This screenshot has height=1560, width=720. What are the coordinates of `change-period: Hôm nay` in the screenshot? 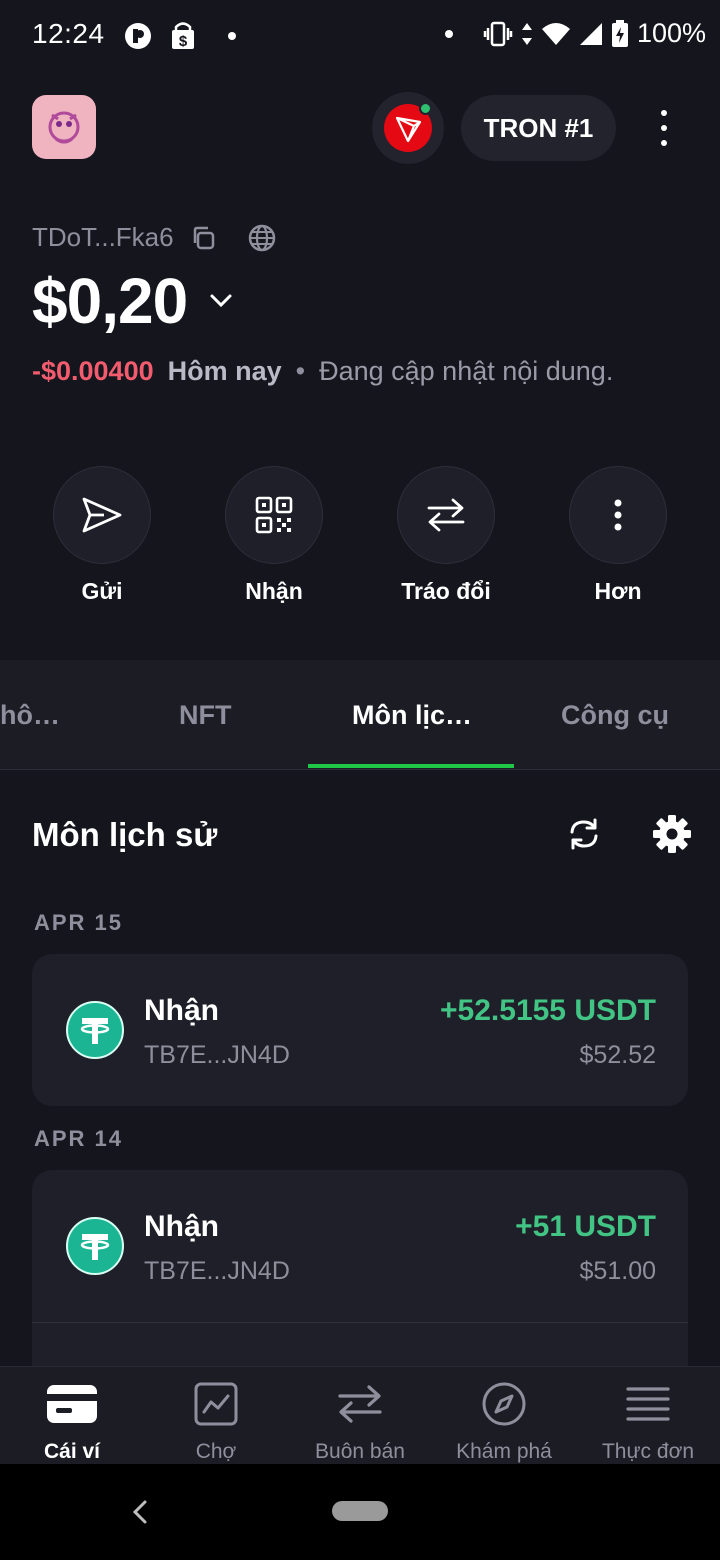 It's located at (224, 371).